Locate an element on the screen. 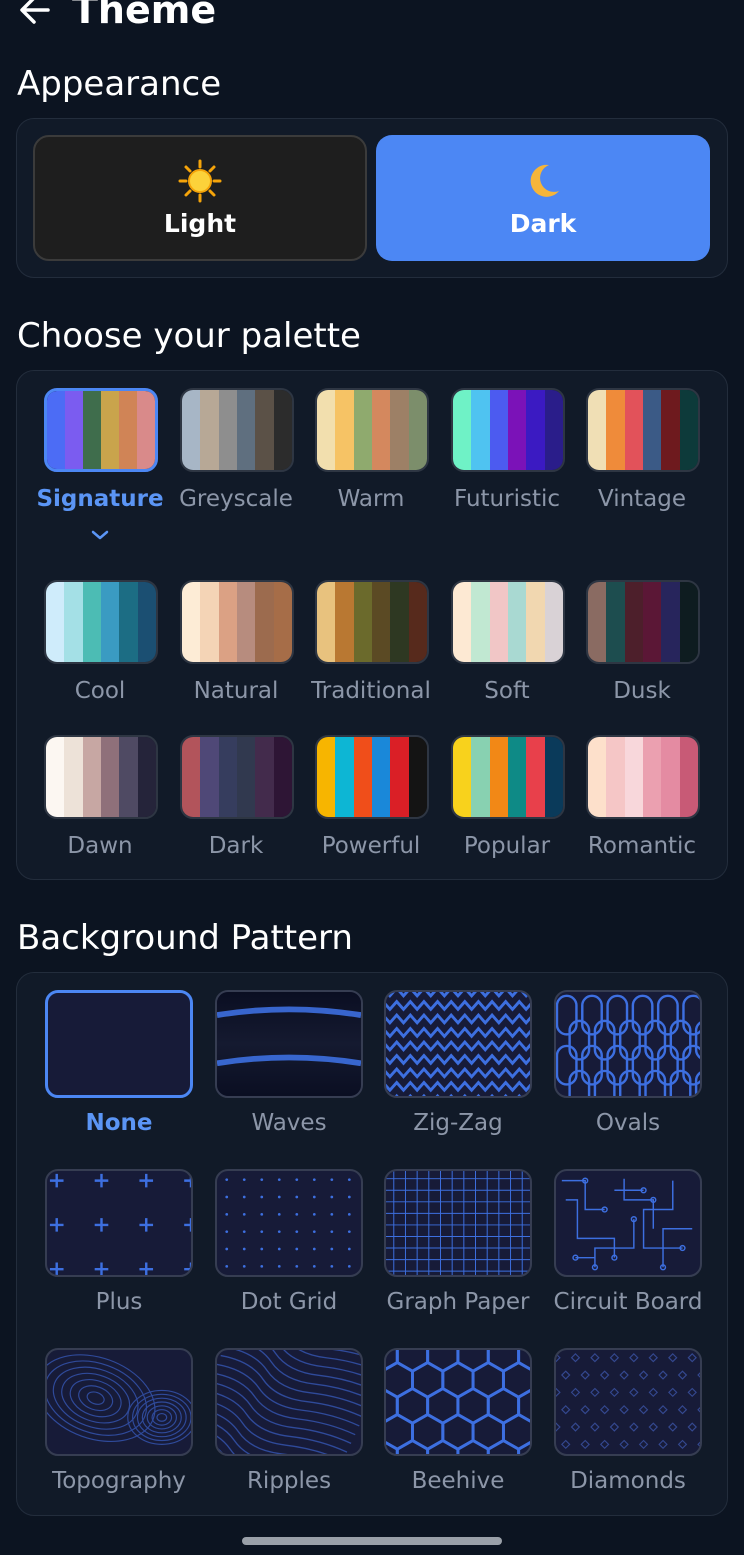  pattern-preview-ripples is located at coordinates (289, 1402).